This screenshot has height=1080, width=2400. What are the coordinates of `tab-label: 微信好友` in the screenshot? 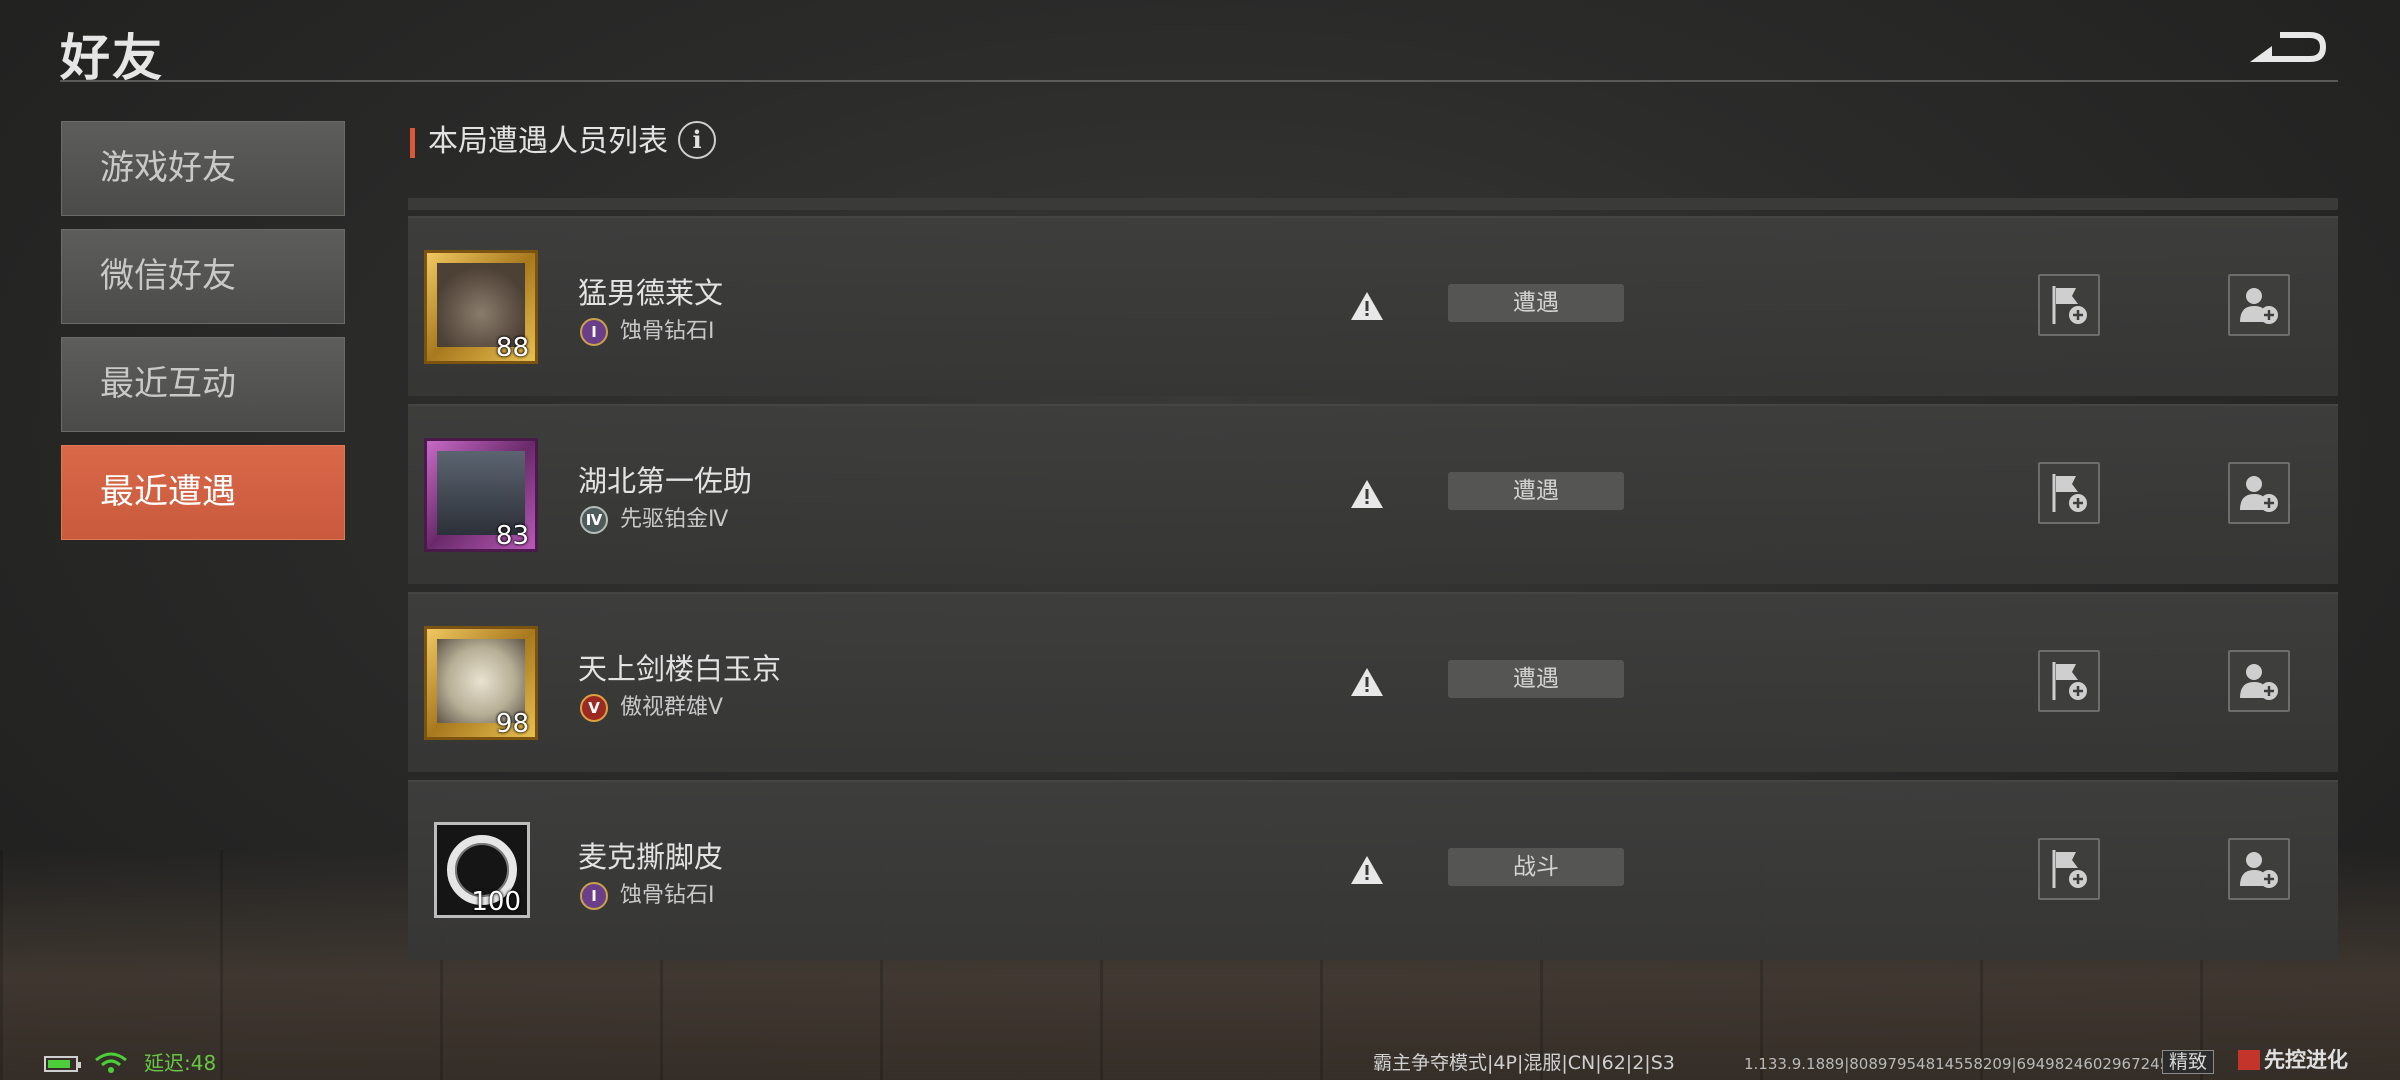 It's located at (168, 276).